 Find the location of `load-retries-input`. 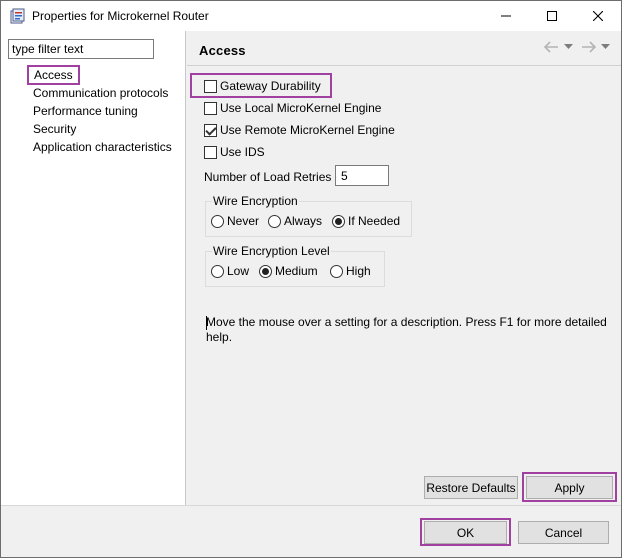

load-retries-input is located at coordinates (362, 175).